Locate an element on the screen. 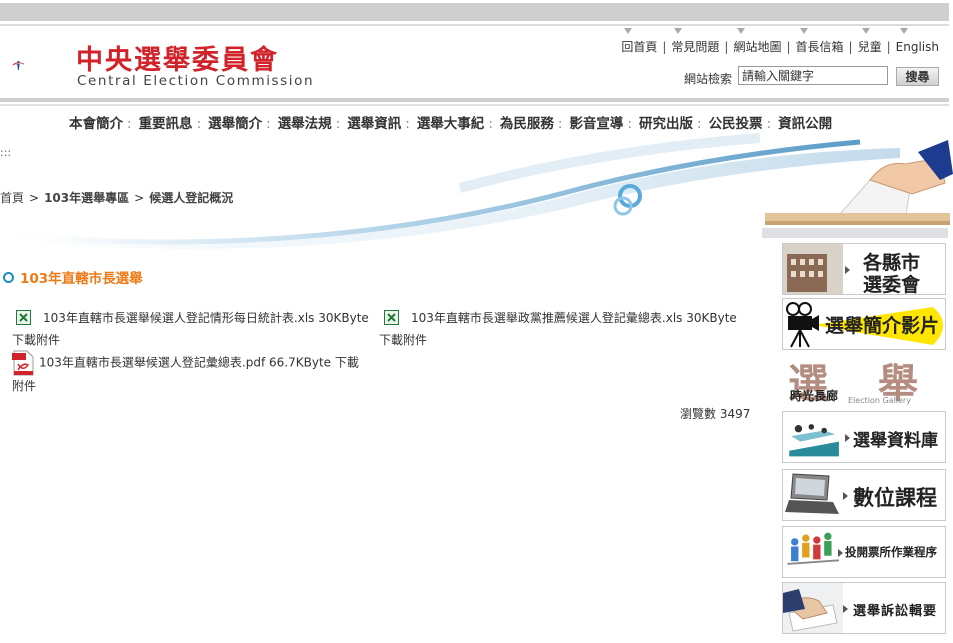 This screenshot has height=643, width=953. top-divider is located at coordinates (474, 25).